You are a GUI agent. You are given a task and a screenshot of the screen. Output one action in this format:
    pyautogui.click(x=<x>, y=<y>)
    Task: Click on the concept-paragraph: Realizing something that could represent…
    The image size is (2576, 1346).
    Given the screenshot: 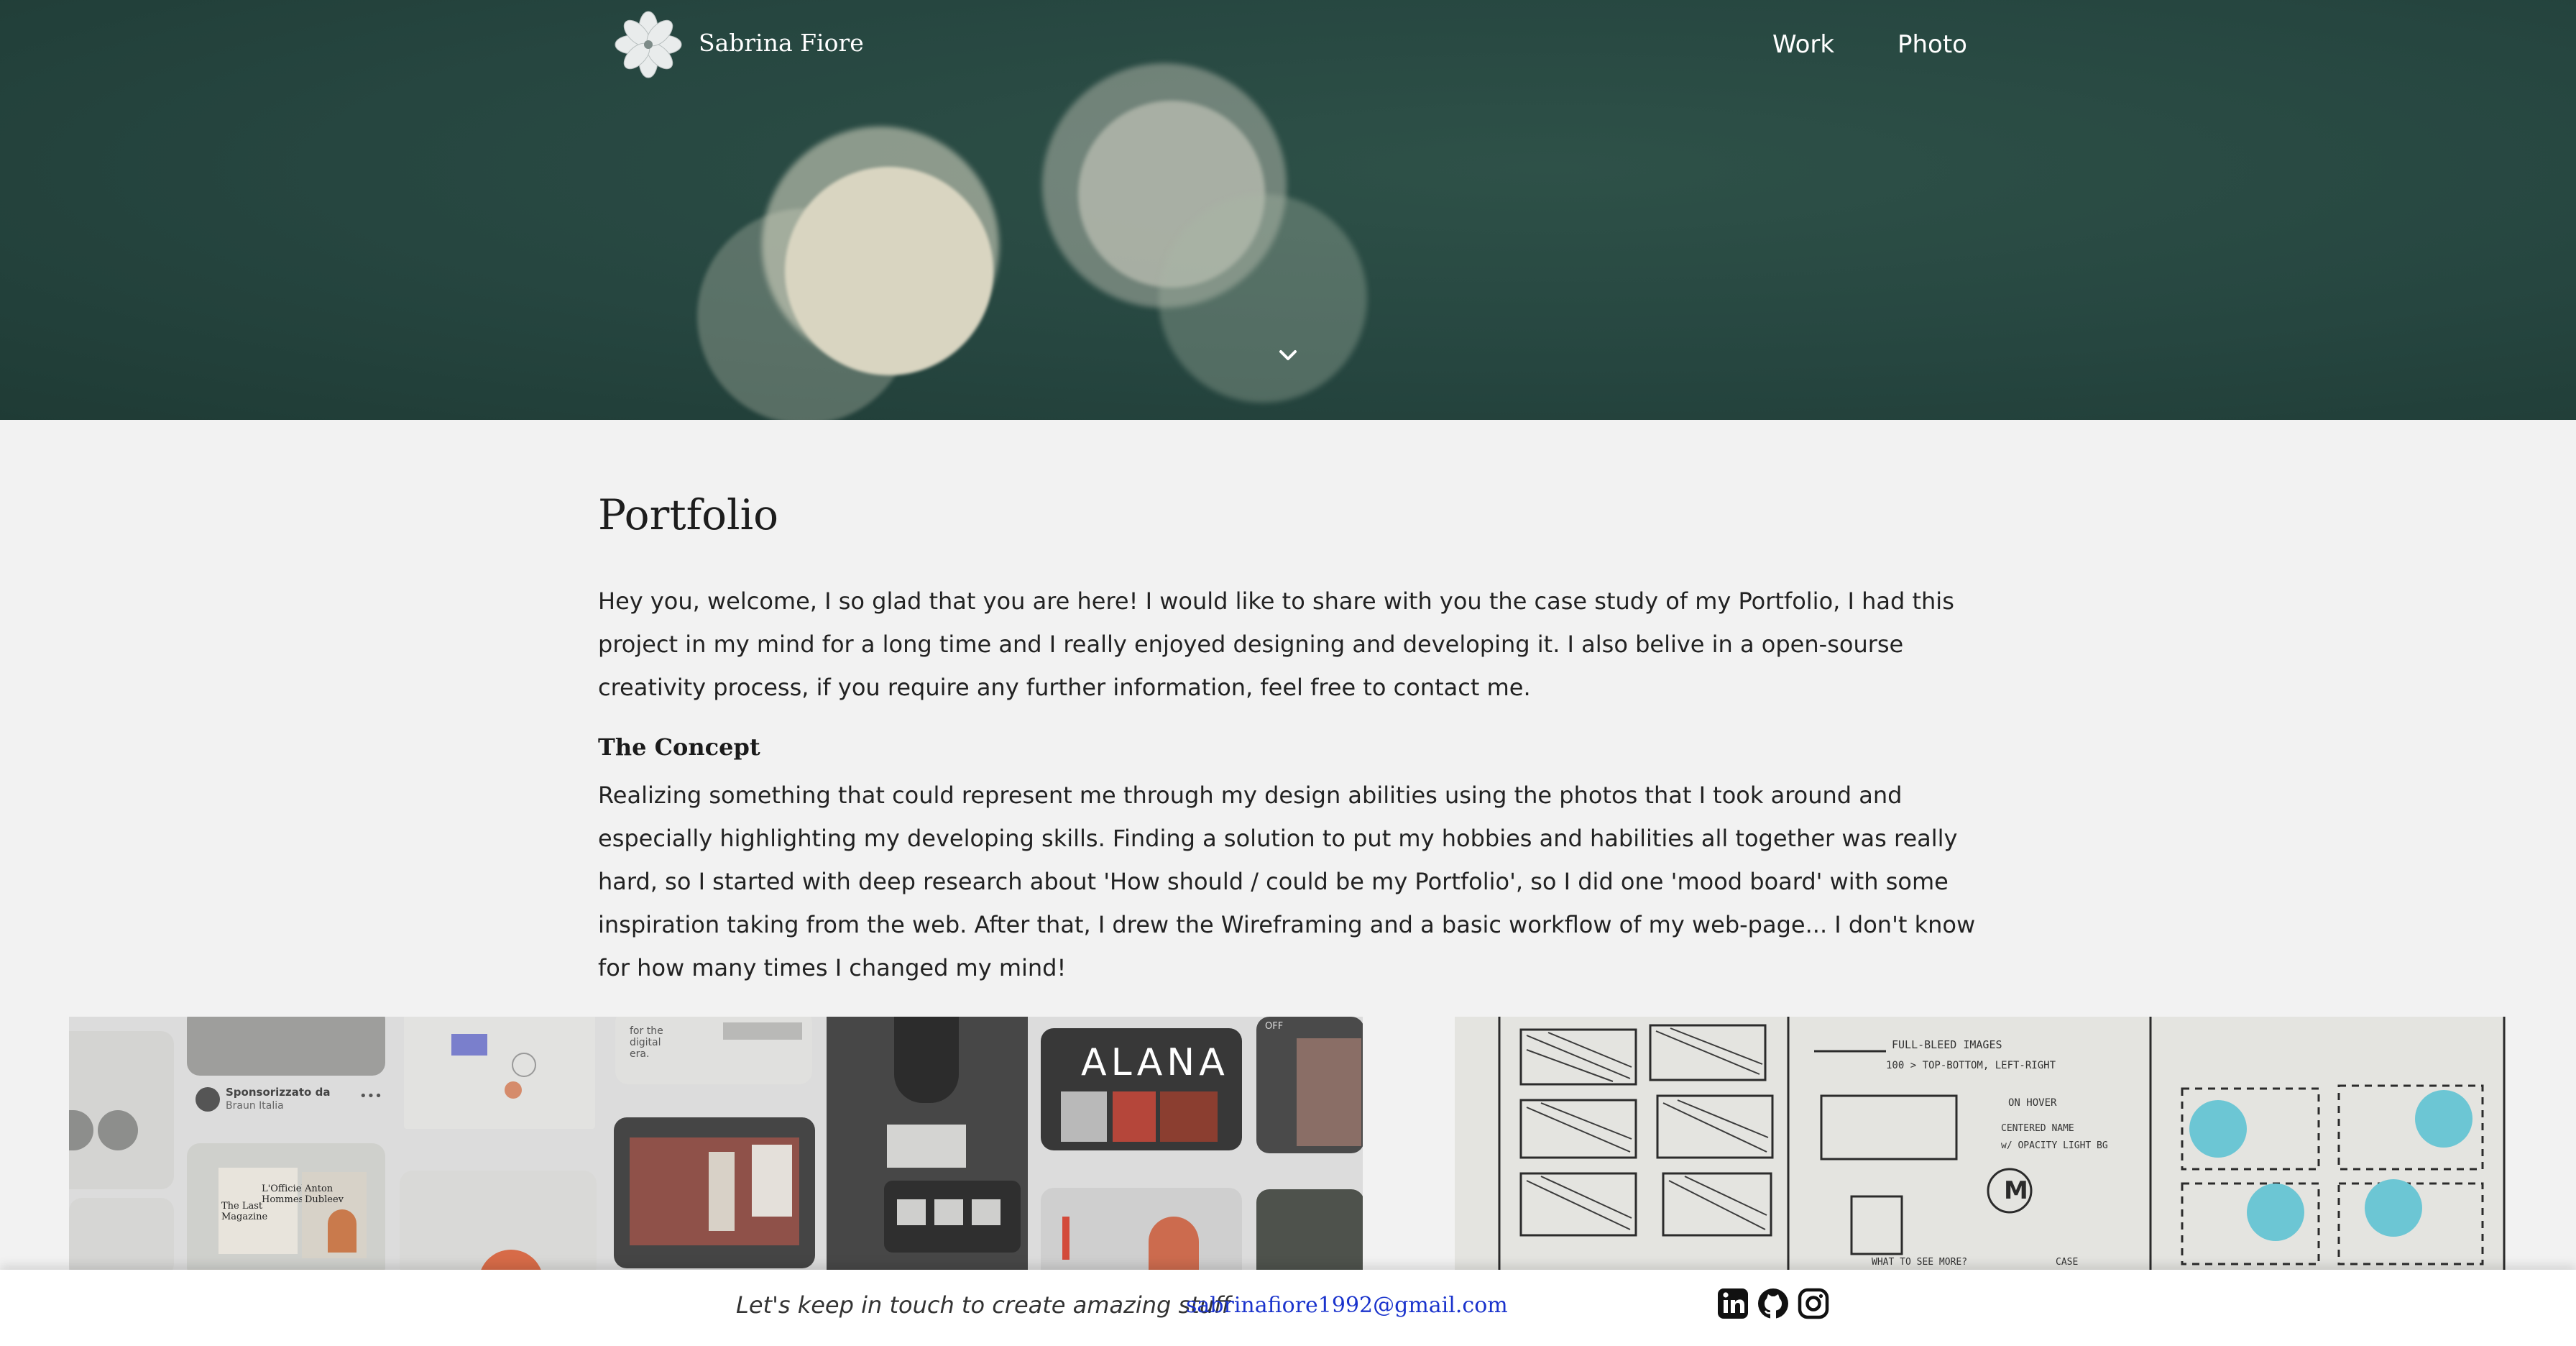 What is the action you would take?
    pyautogui.click(x=1287, y=881)
    